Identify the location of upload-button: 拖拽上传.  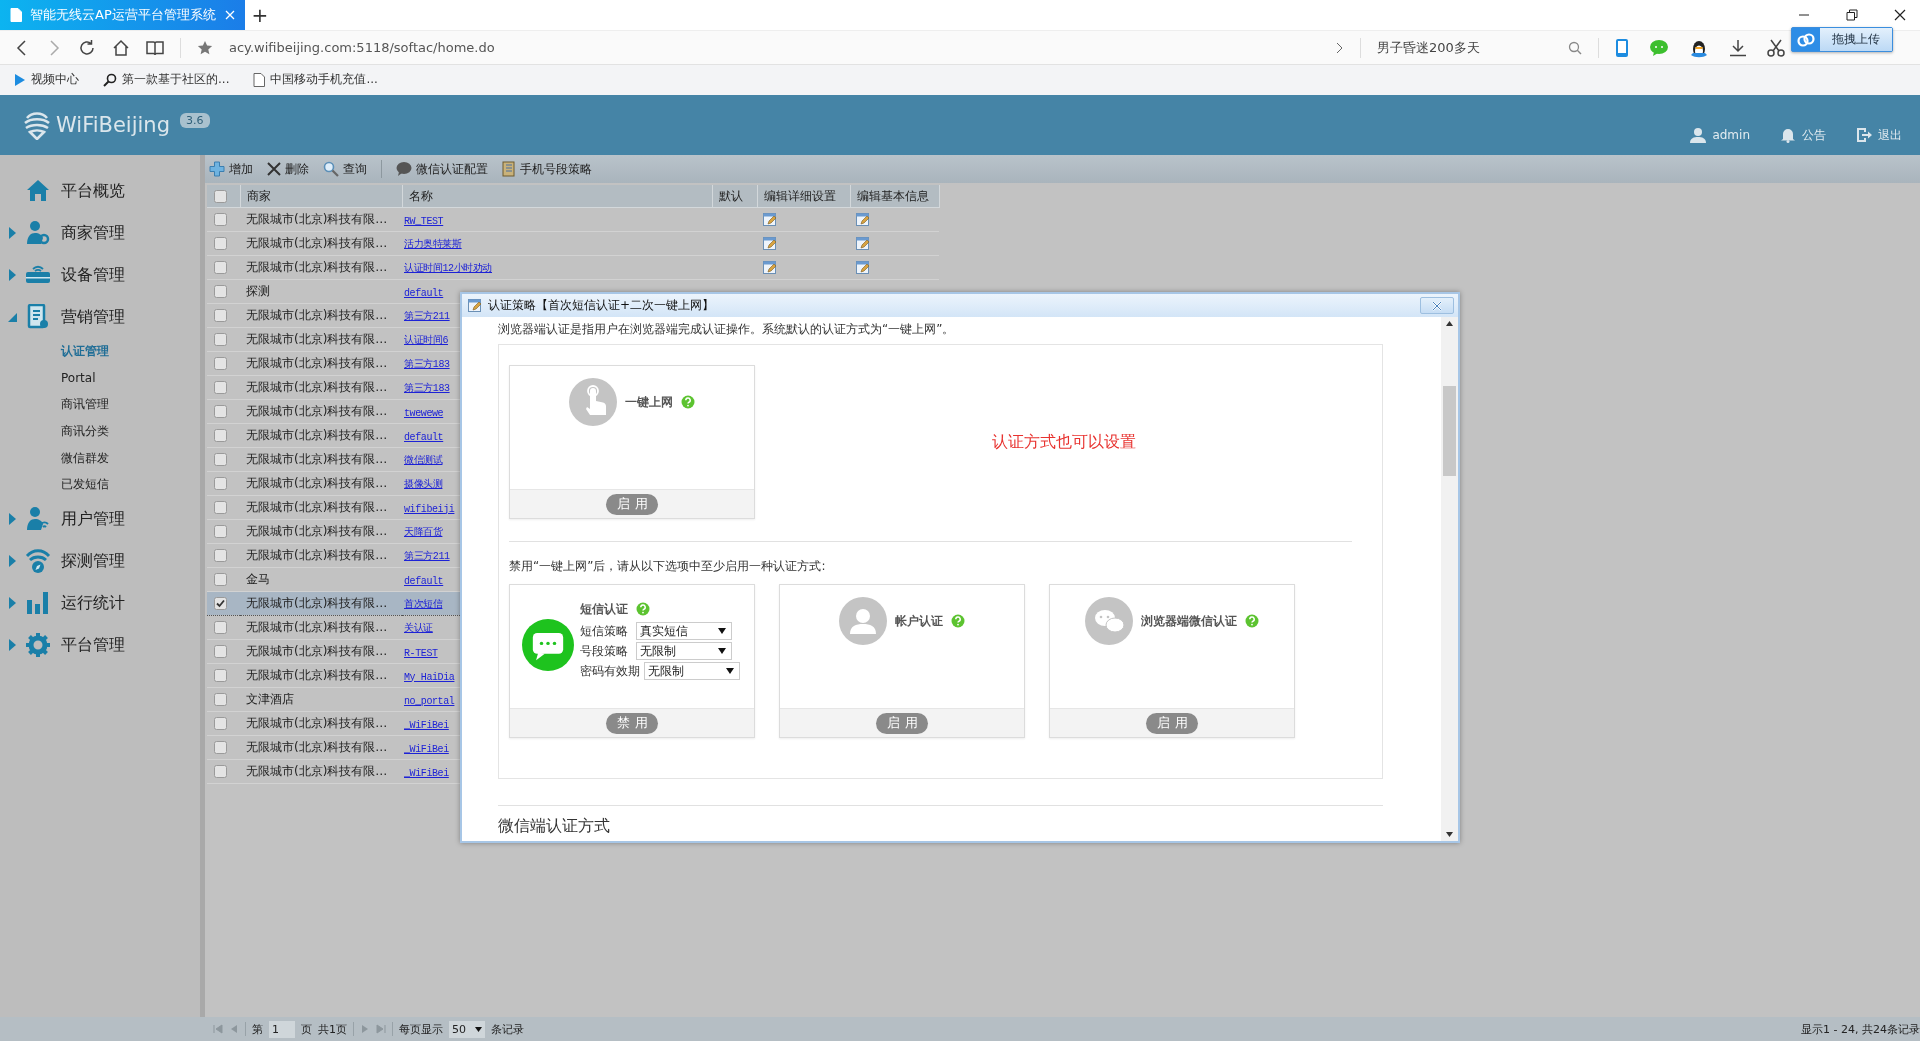
(1842, 39).